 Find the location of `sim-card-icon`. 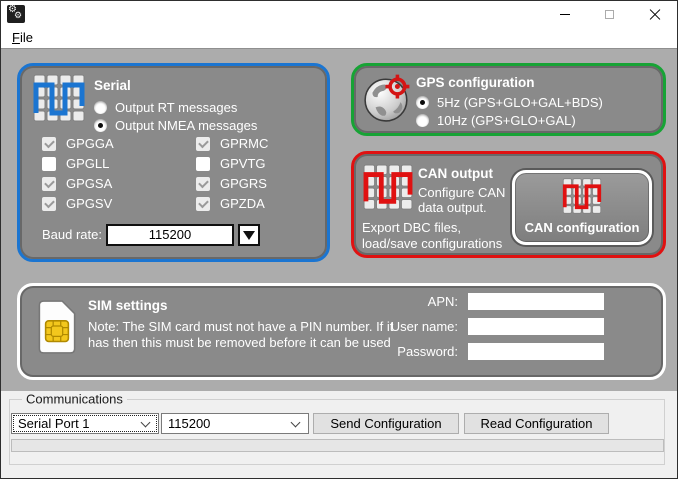

sim-card-icon is located at coordinates (57, 327).